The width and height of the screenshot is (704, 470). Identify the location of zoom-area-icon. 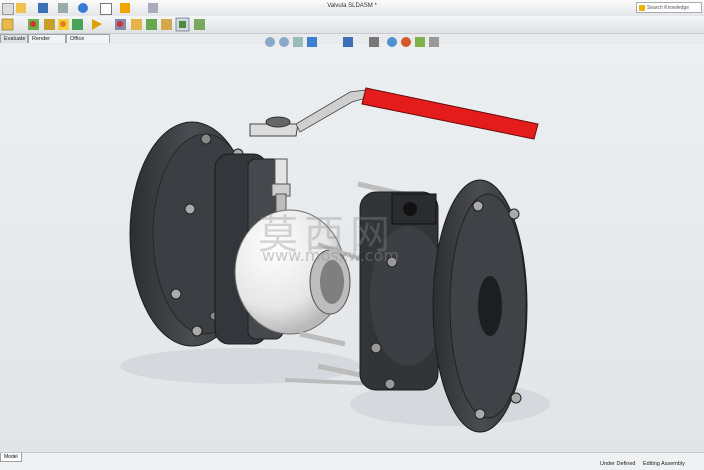
(284, 42).